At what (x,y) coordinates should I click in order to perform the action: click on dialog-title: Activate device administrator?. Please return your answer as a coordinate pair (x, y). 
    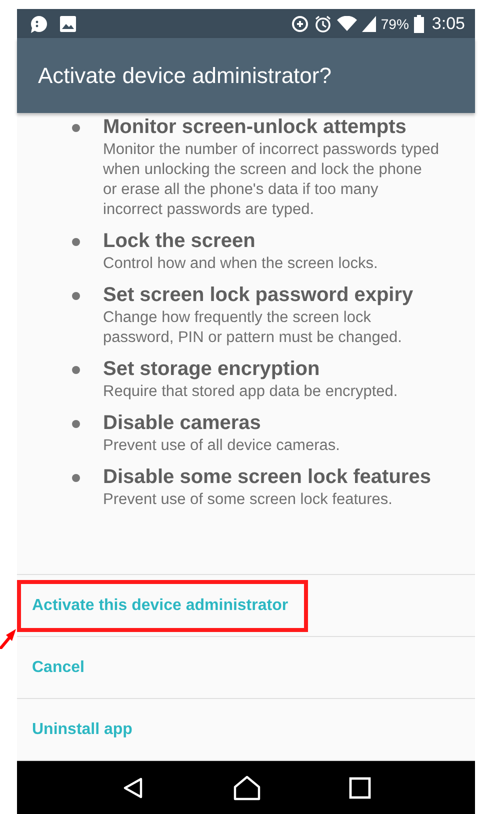
    Looking at the image, I should click on (185, 75).